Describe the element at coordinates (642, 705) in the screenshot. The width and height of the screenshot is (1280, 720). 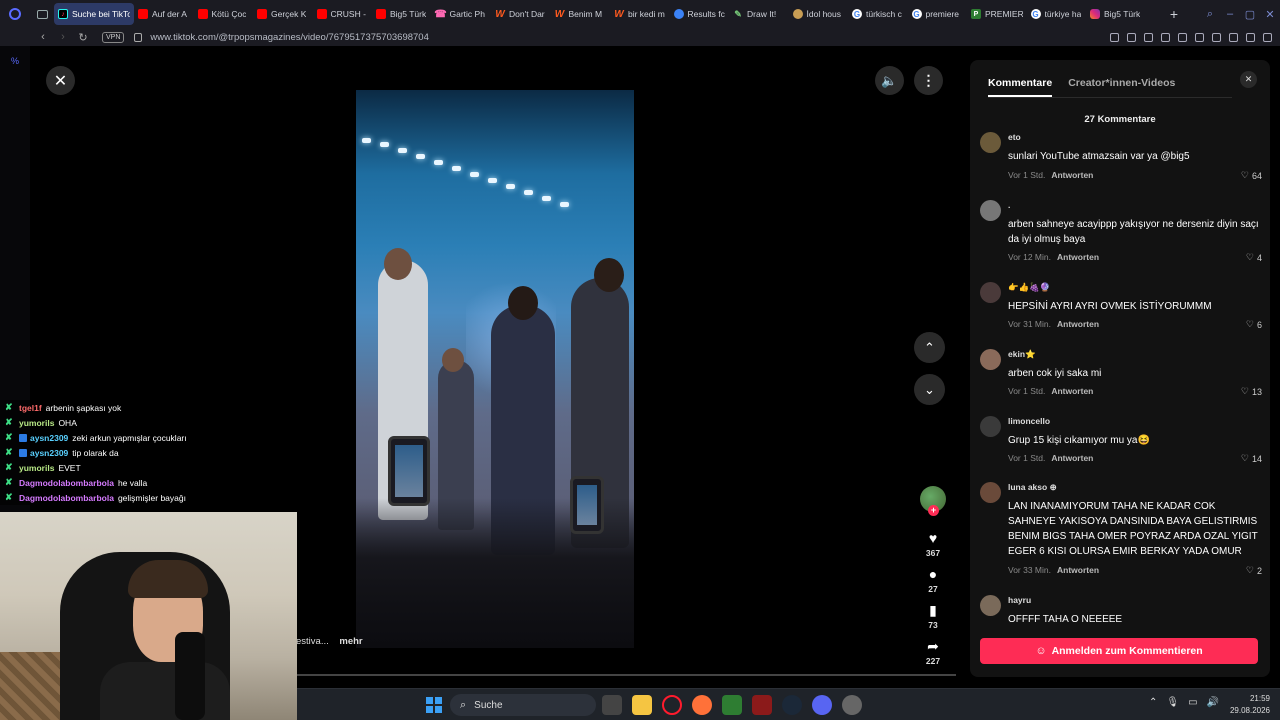
I see `file-explorer-icon` at that location.